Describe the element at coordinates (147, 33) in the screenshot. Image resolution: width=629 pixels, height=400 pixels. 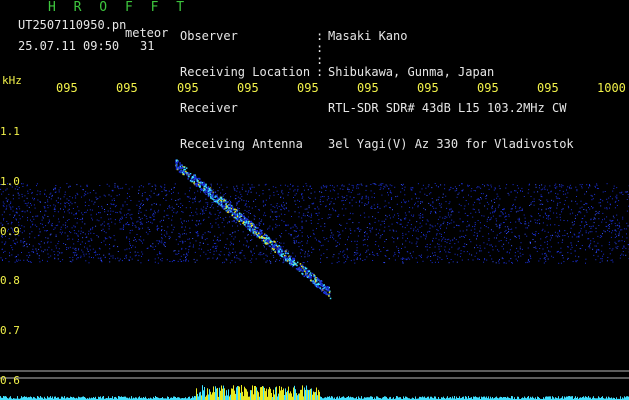
I see `meteor-tag: meteor` at that location.